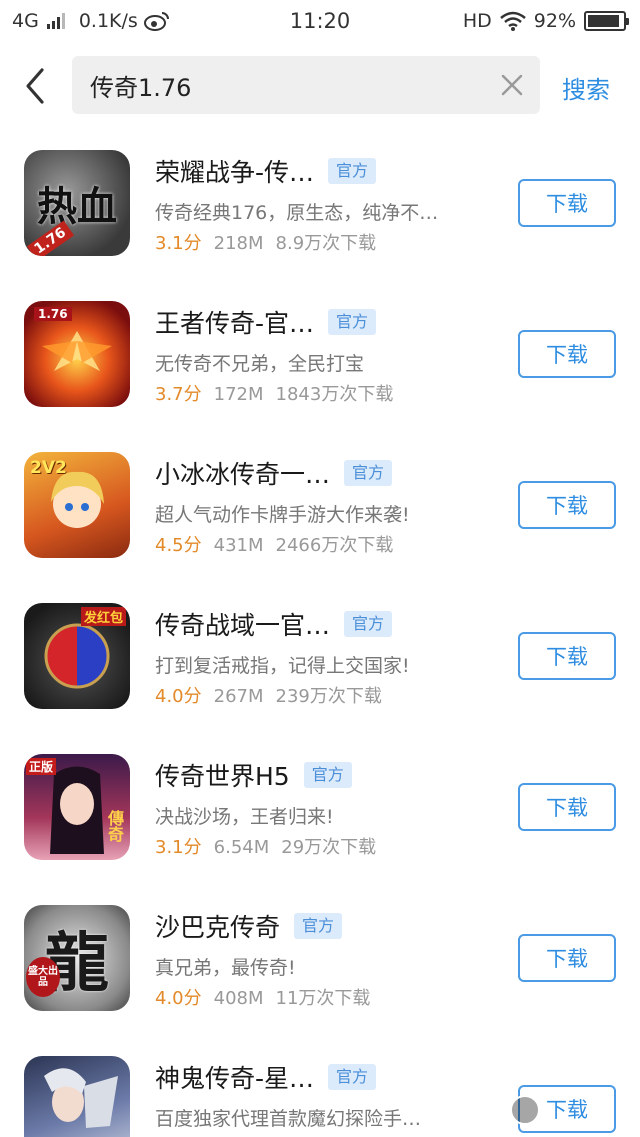  What do you see at coordinates (606, 21) in the screenshot?
I see `battery-icon` at bounding box center [606, 21].